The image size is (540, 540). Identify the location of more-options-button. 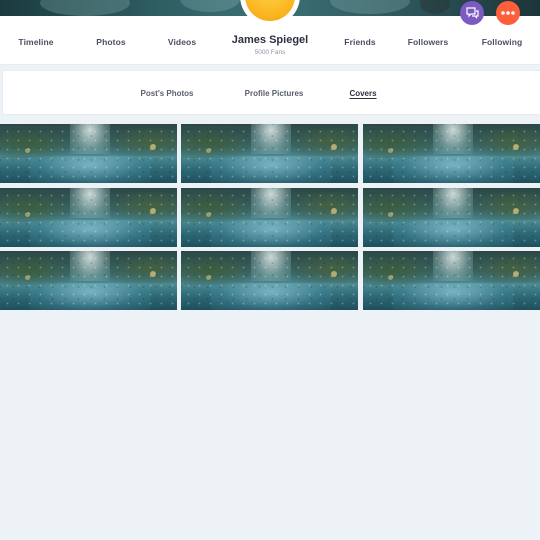
(508, 13).